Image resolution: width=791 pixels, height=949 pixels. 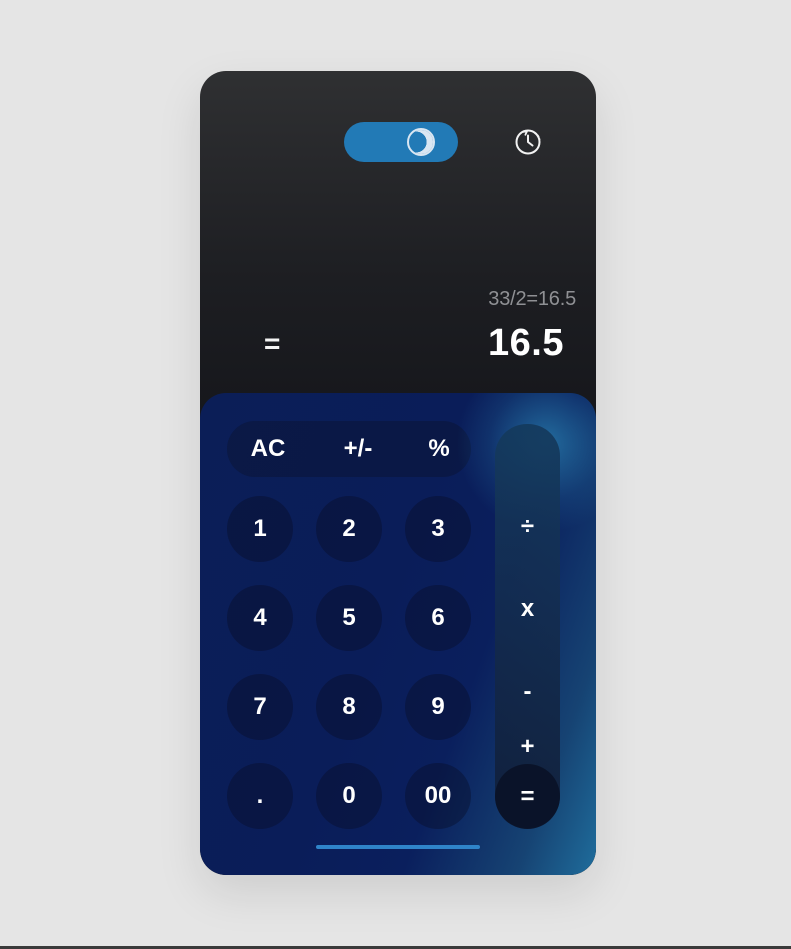 I want to click on digit-5-button: 5, so click(x=349, y=618).